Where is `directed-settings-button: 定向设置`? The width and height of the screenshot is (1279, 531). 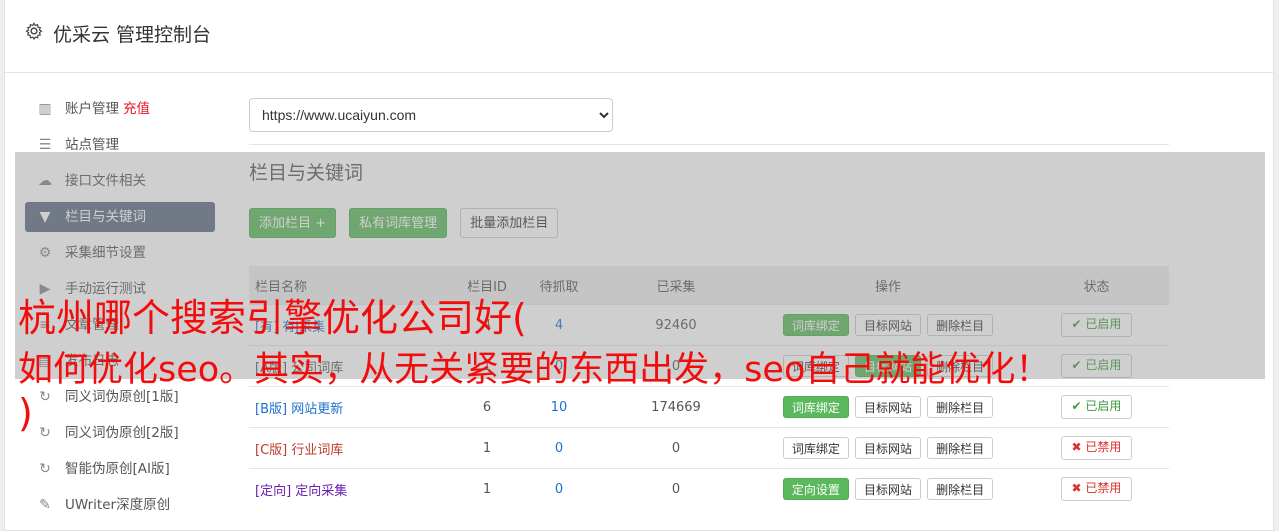 directed-settings-button: 定向设置 is located at coordinates (815, 489).